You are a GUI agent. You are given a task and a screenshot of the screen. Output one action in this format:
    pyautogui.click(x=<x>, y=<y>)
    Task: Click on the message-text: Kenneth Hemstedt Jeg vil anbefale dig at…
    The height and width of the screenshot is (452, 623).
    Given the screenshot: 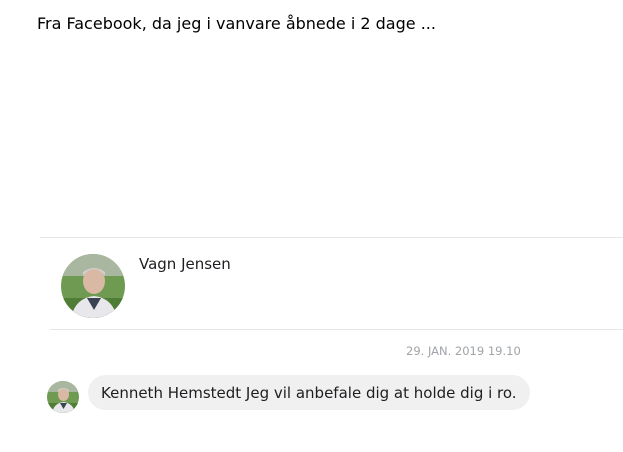 What is the action you would take?
    pyautogui.click(x=309, y=392)
    